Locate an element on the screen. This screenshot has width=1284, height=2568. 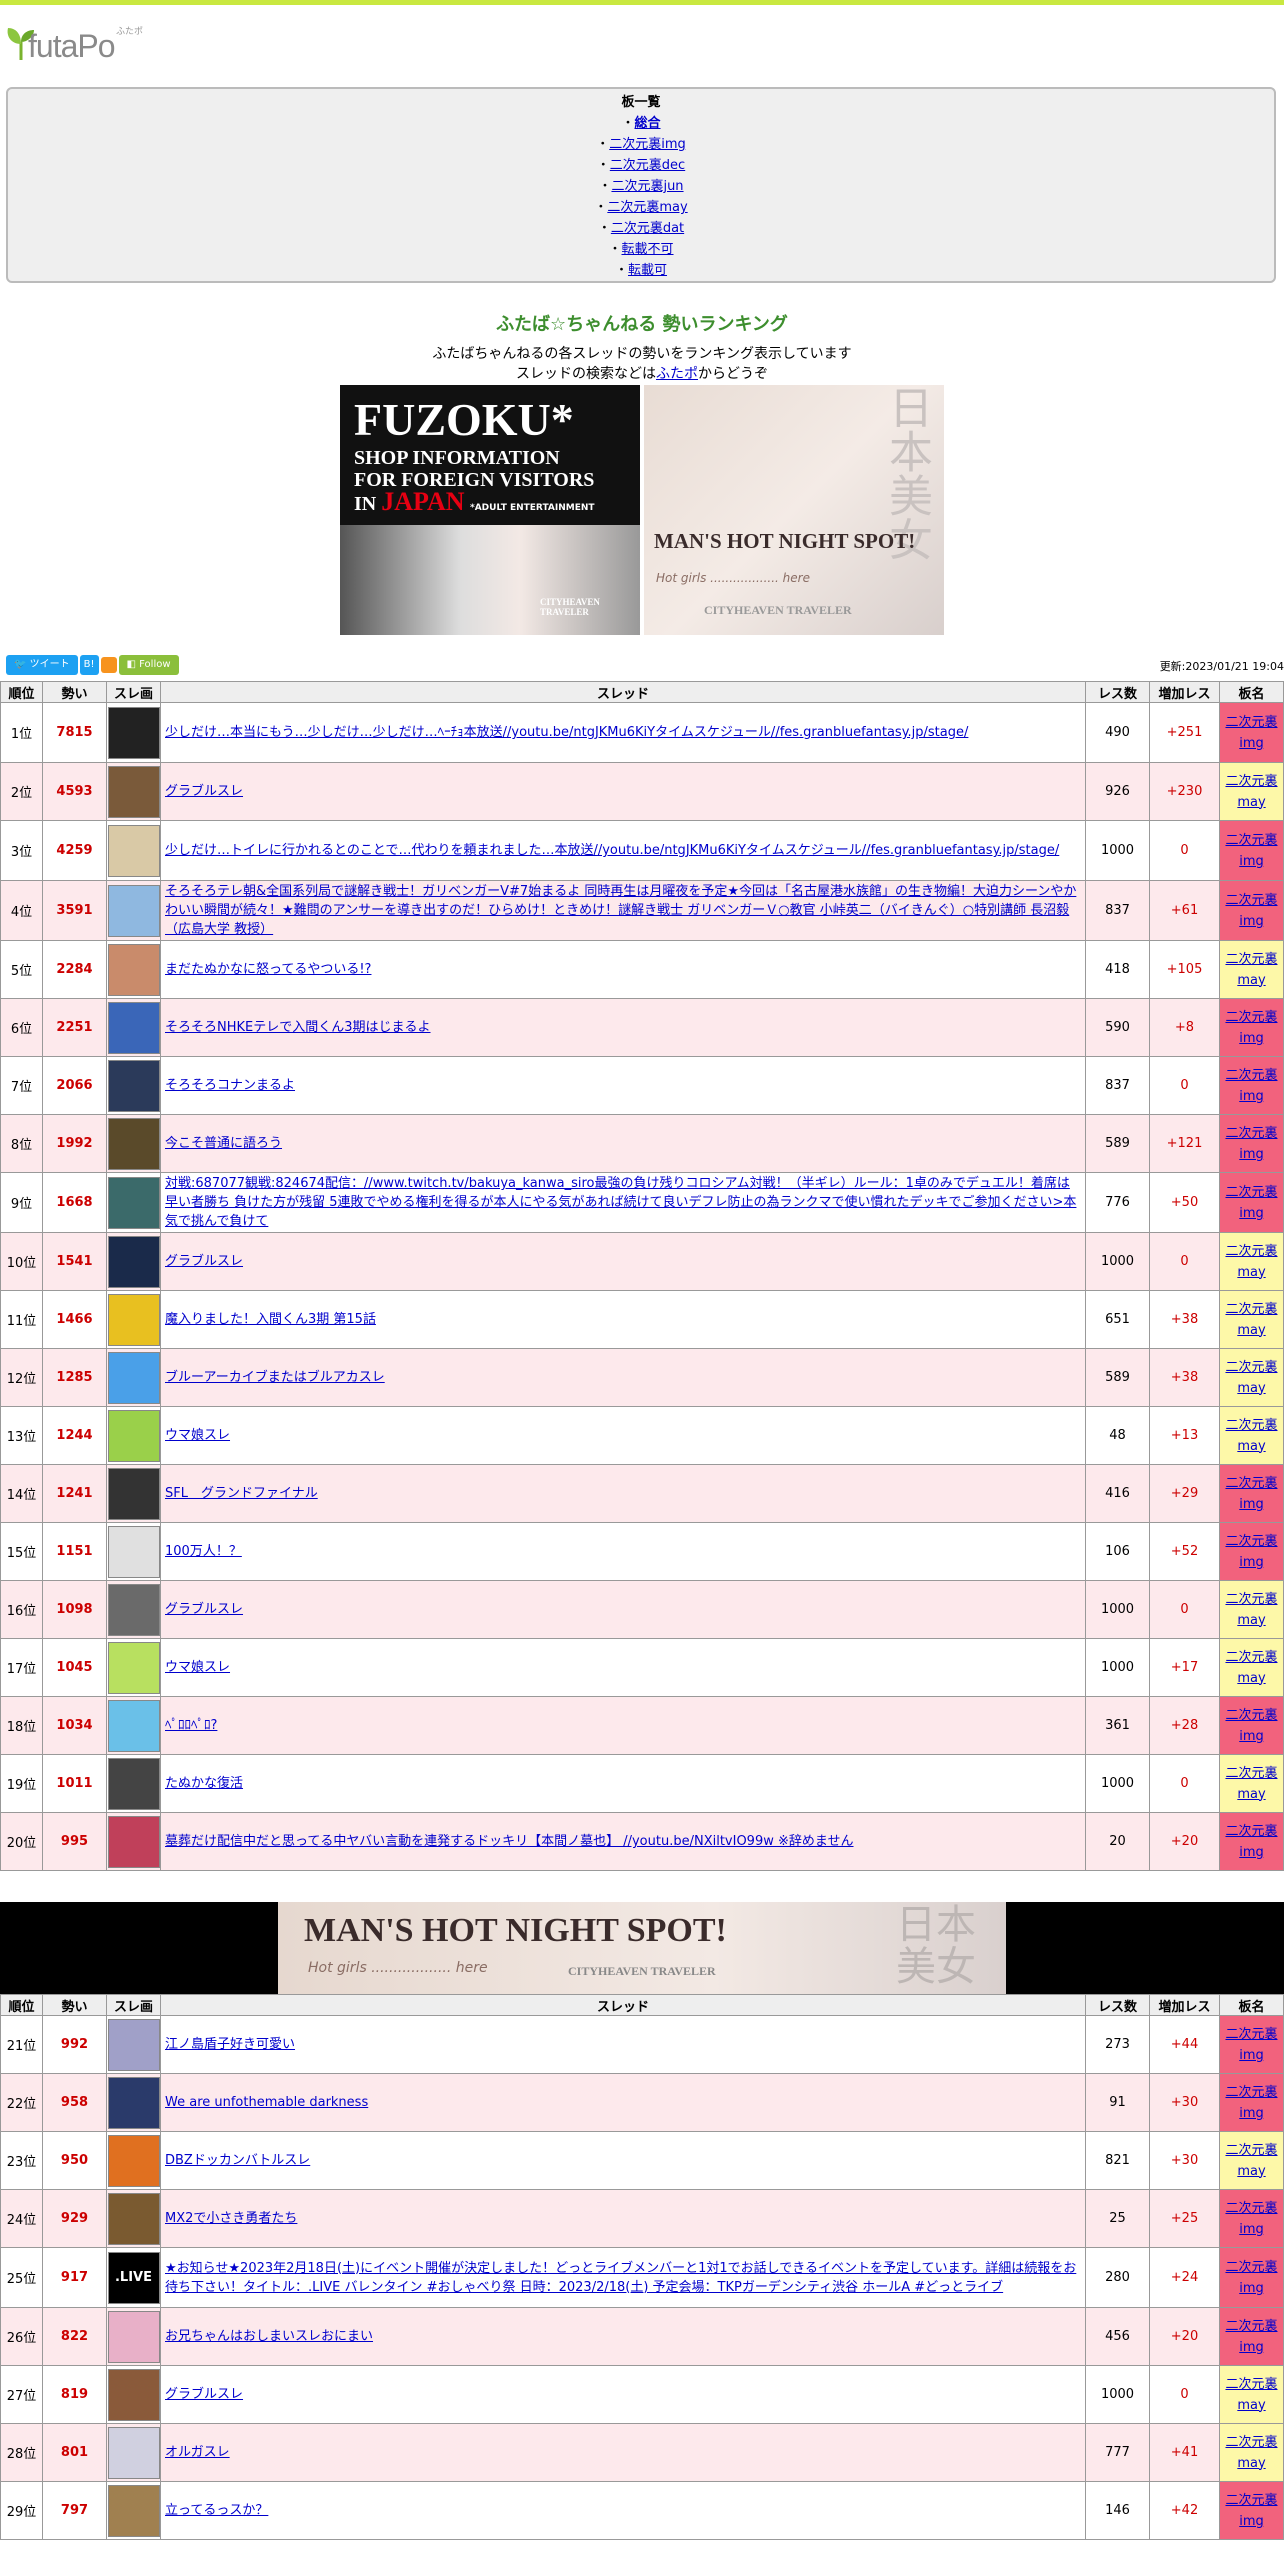
rss-icon is located at coordinates (108, 665).